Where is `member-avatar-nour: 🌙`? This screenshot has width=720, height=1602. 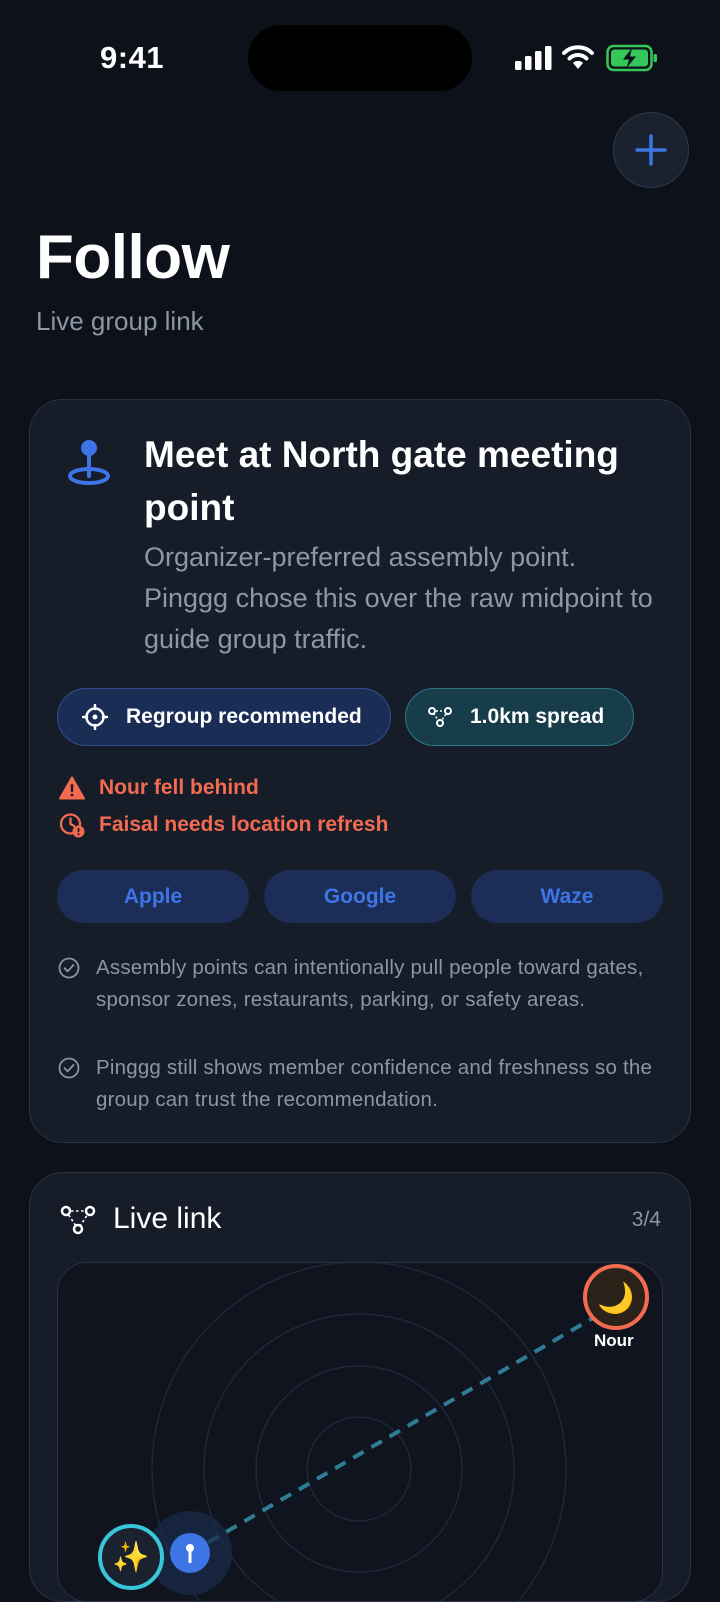 member-avatar-nour: 🌙 is located at coordinates (616, 1297).